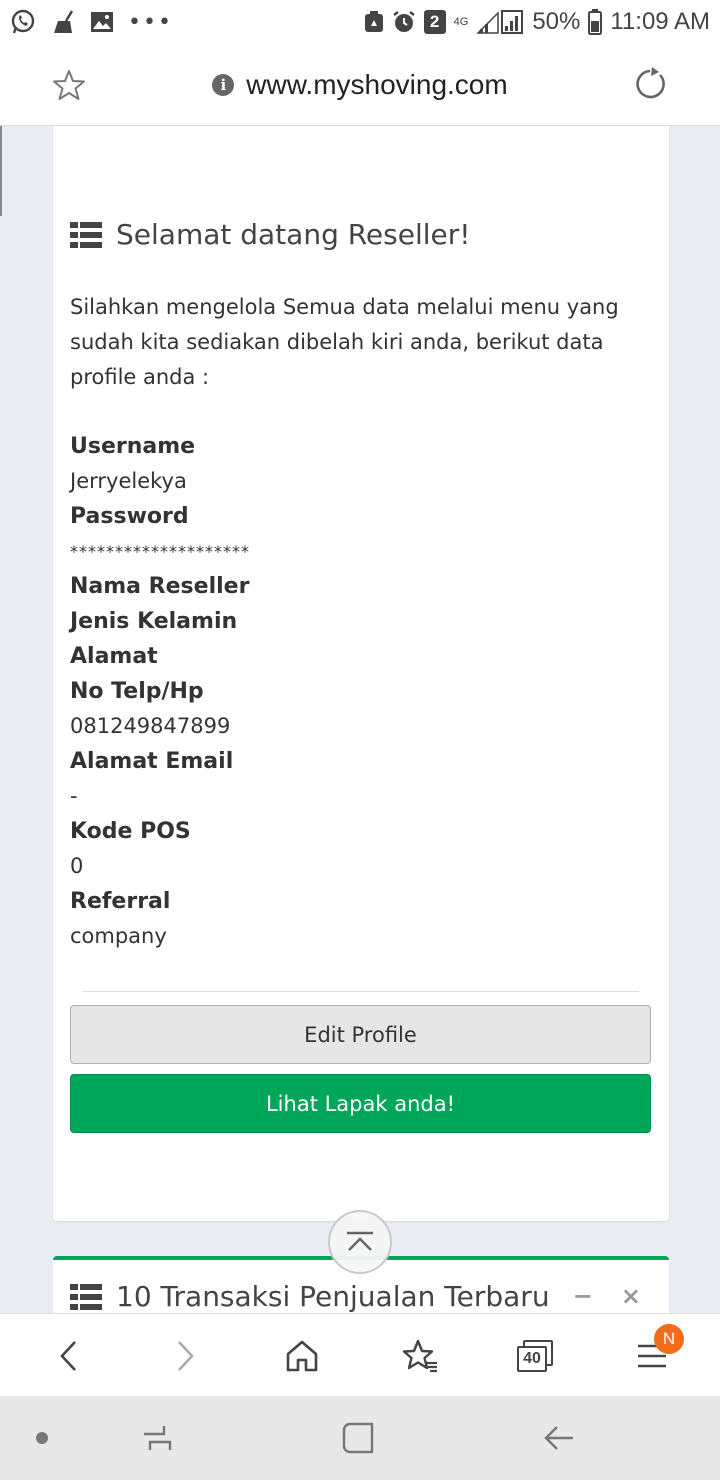 The image size is (720, 1480). What do you see at coordinates (128, 481) in the screenshot?
I see `username-value: Jerryelekya` at bounding box center [128, 481].